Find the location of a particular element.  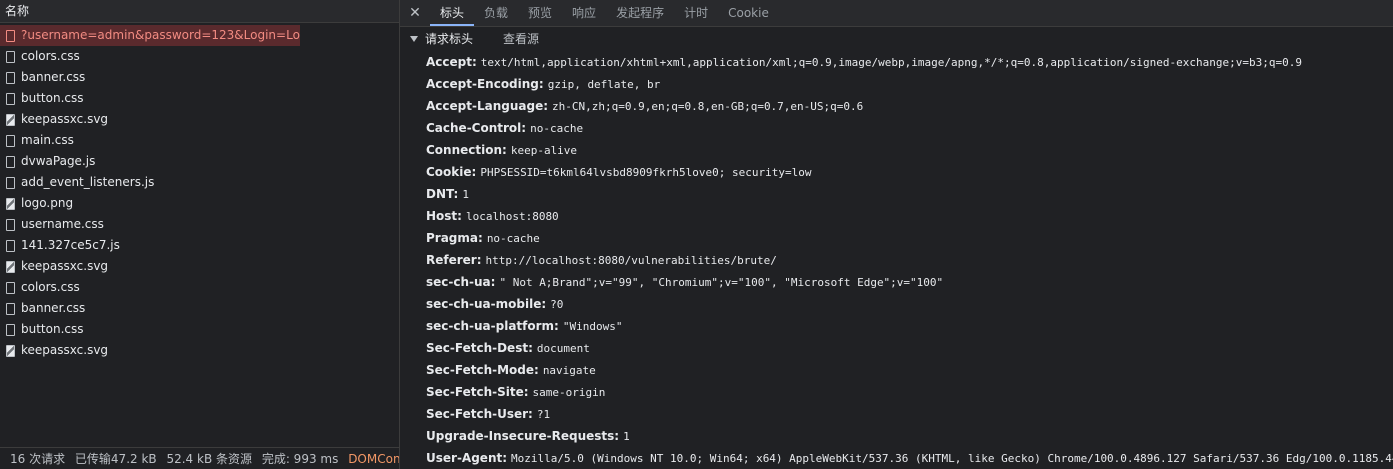

header-name: sec-ch-ua: is located at coordinates (461, 282).